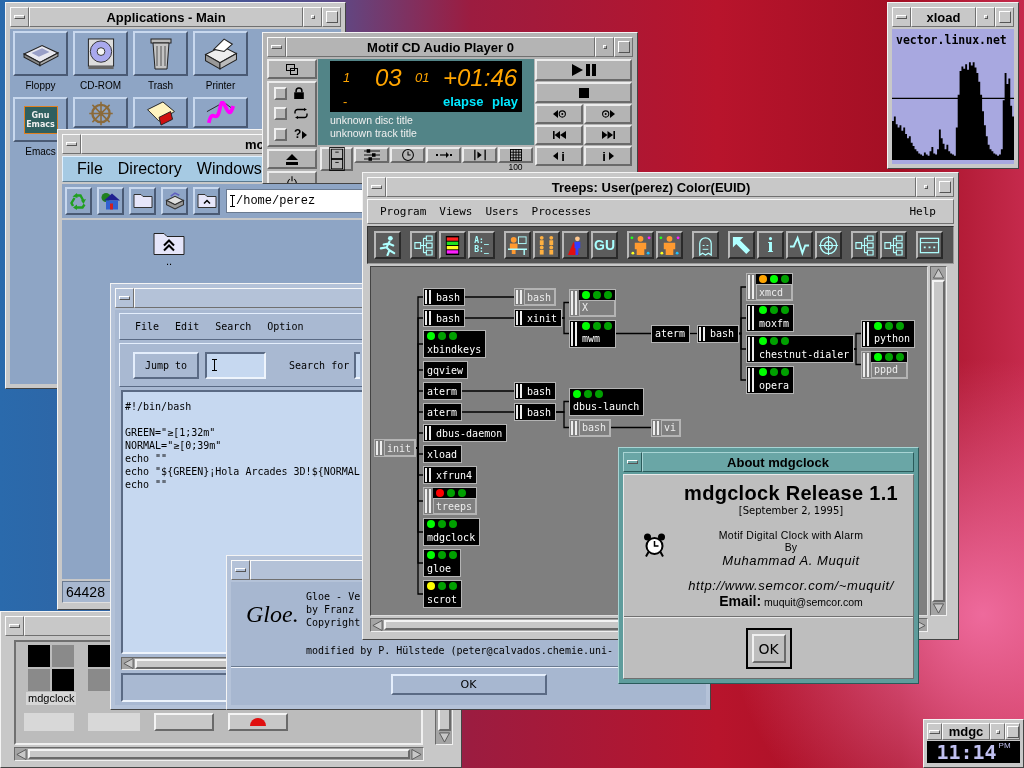  What do you see at coordinates (206, 201) in the screenshot?
I see `folder-up-button` at bounding box center [206, 201].